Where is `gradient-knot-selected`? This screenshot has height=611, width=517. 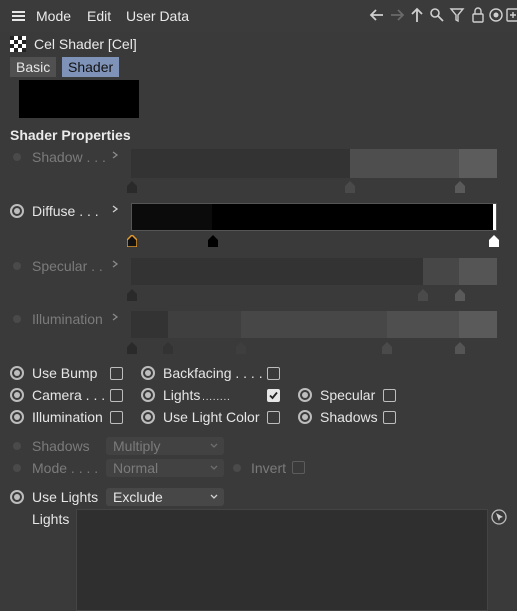 gradient-knot-selected is located at coordinates (132, 241).